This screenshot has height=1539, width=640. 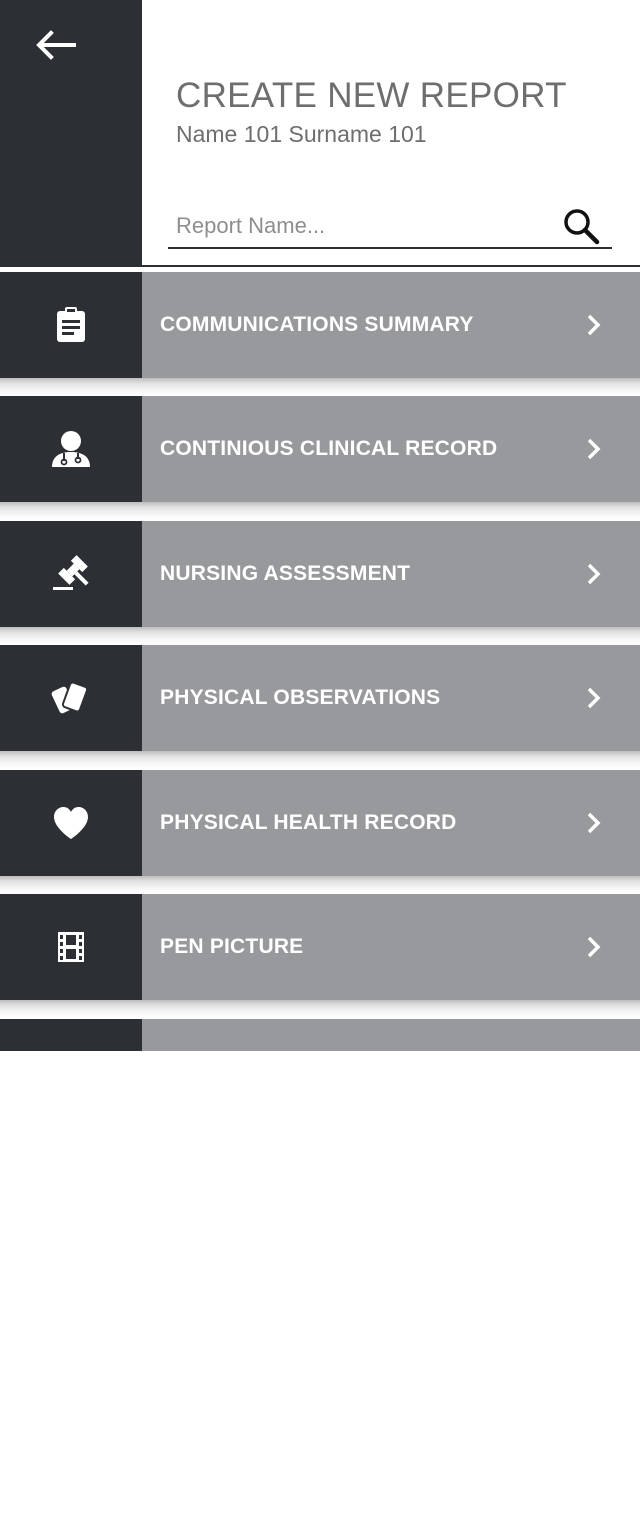 I want to click on menu-item-label: NURSING ASSESSMENT, so click(x=285, y=573).